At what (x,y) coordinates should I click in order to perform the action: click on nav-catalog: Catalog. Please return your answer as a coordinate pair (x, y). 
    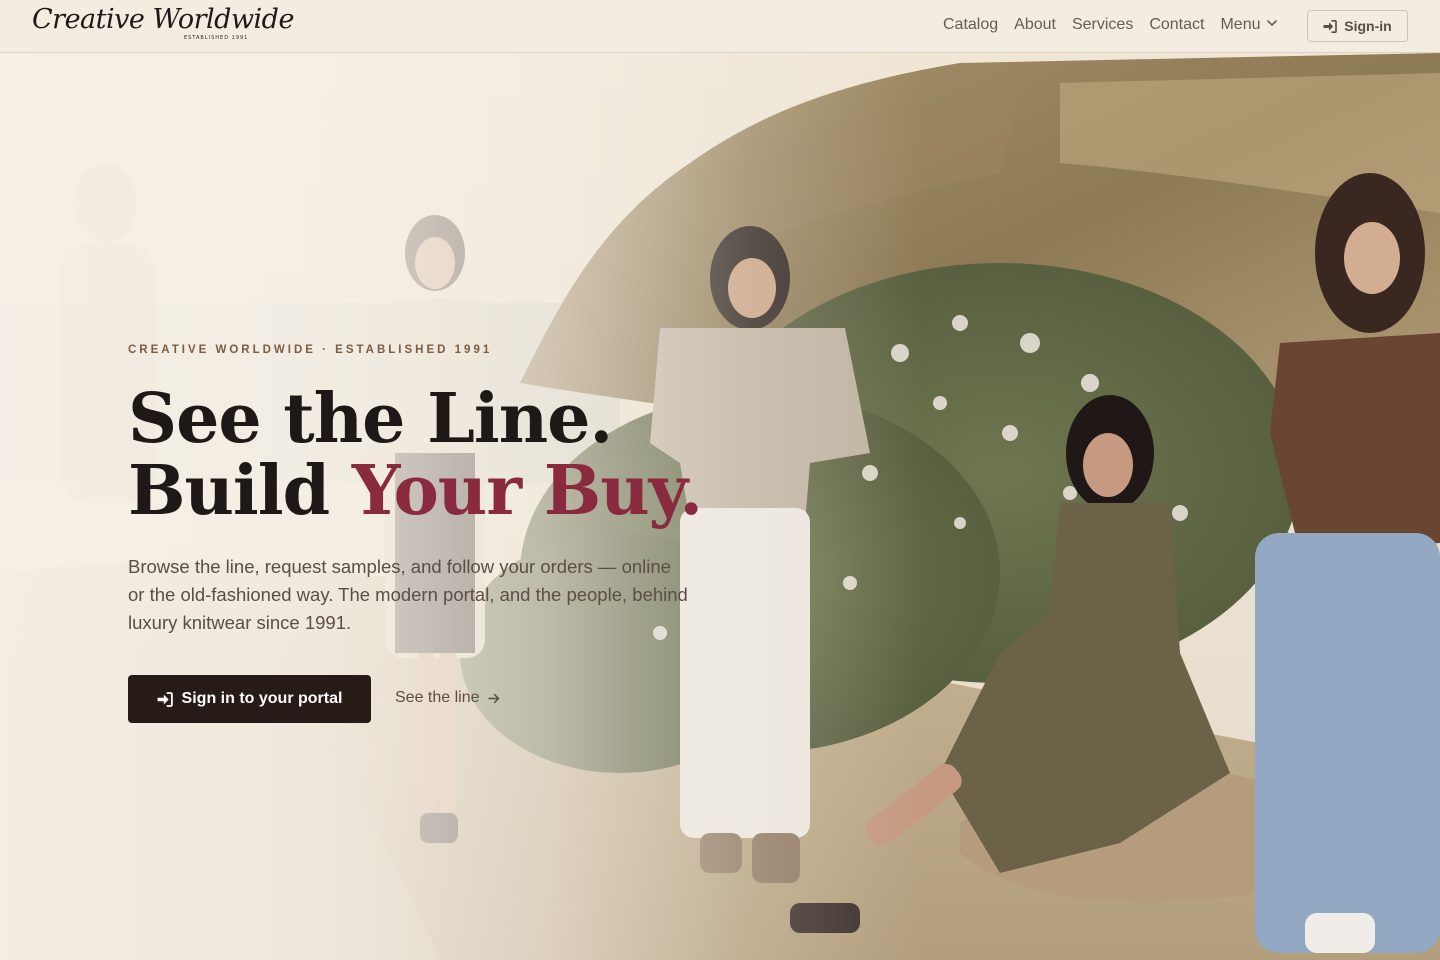
    Looking at the image, I should click on (970, 25).